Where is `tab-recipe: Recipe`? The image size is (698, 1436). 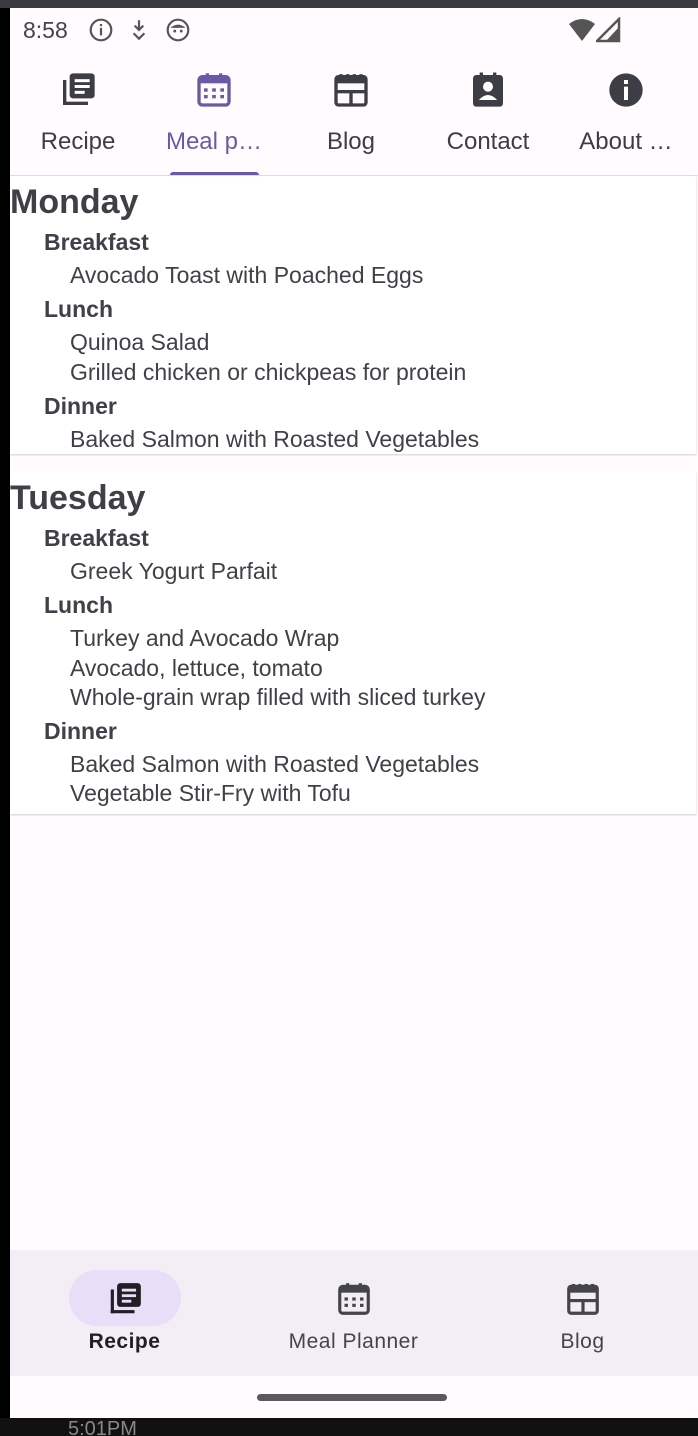 tab-recipe: Recipe is located at coordinates (78, 114).